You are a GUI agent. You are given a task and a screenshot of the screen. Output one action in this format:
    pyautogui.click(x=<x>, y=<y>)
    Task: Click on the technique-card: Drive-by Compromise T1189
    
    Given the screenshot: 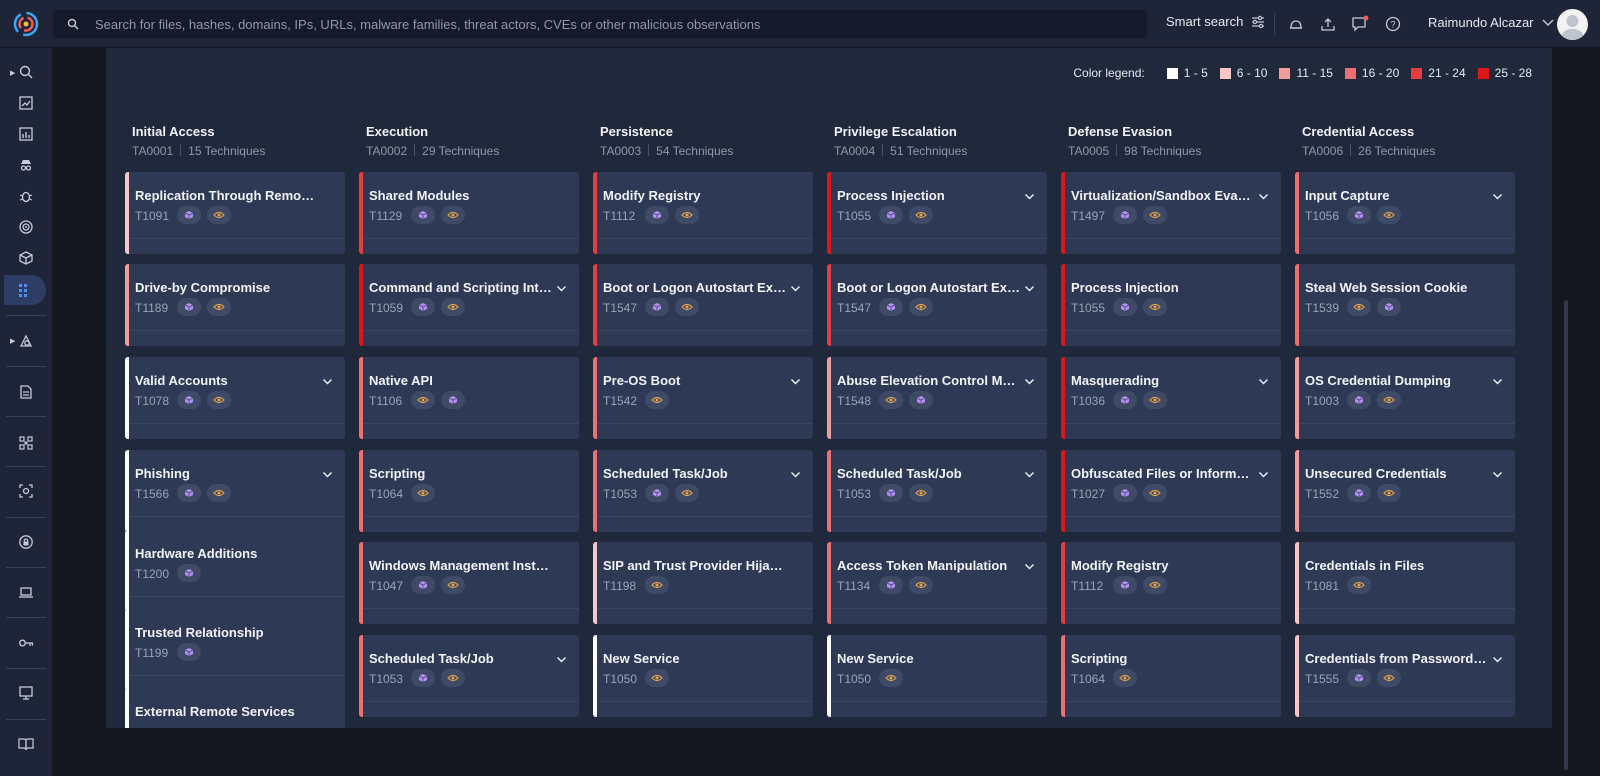 What is the action you would take?
    pyautogui.click(x=235, y=305)
    